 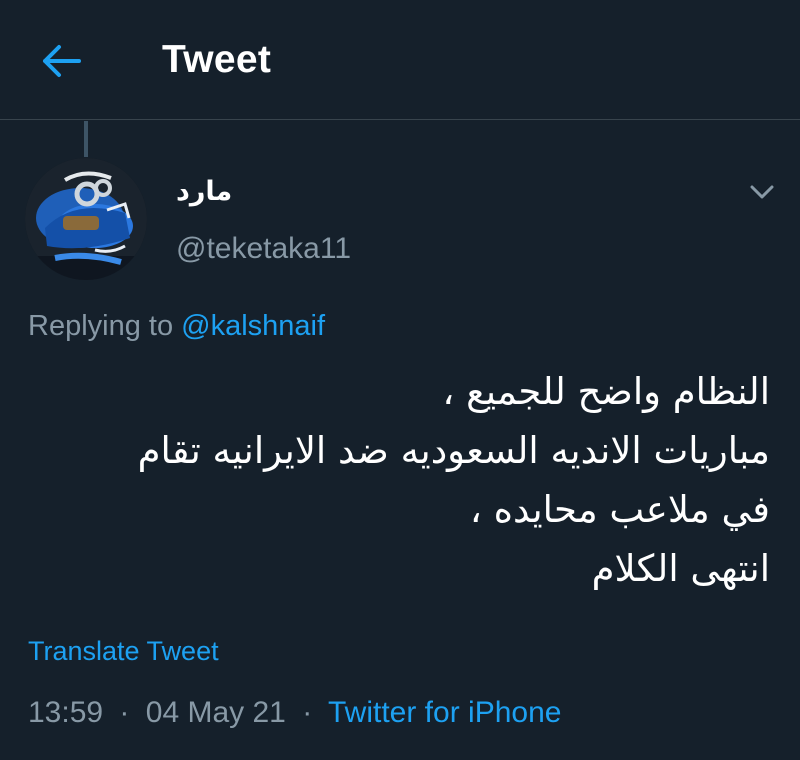 I want to click on tweet-source-link: Twitter for iPhone, so click(x=444, y=712).